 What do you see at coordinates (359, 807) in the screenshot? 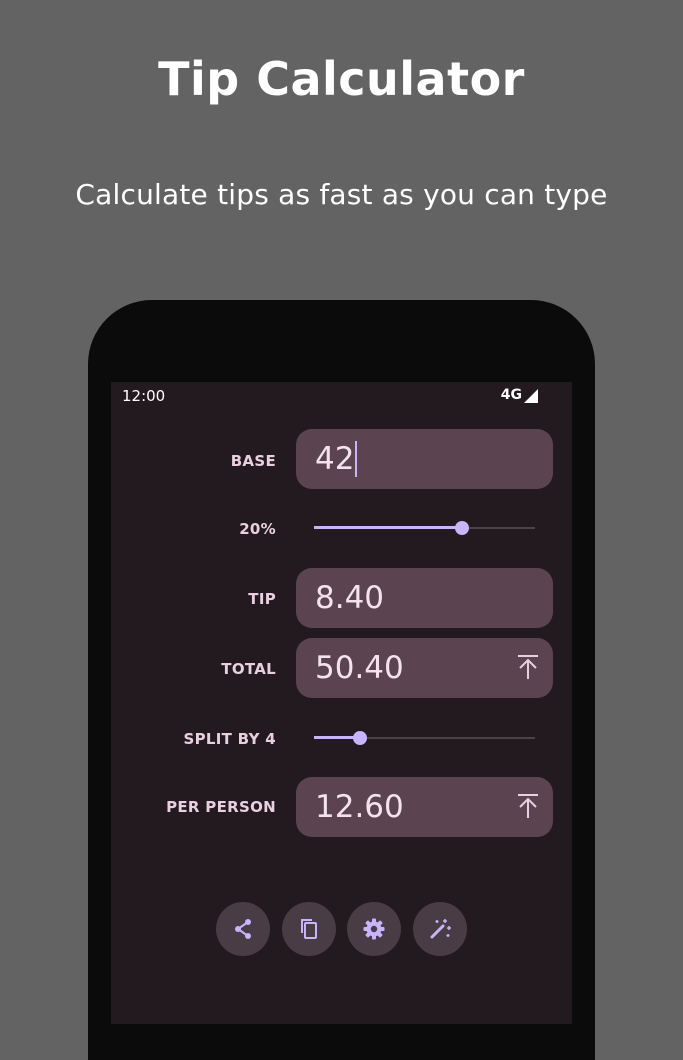
I see `per-person-value: 12.60` at bounding box center [359, 807].